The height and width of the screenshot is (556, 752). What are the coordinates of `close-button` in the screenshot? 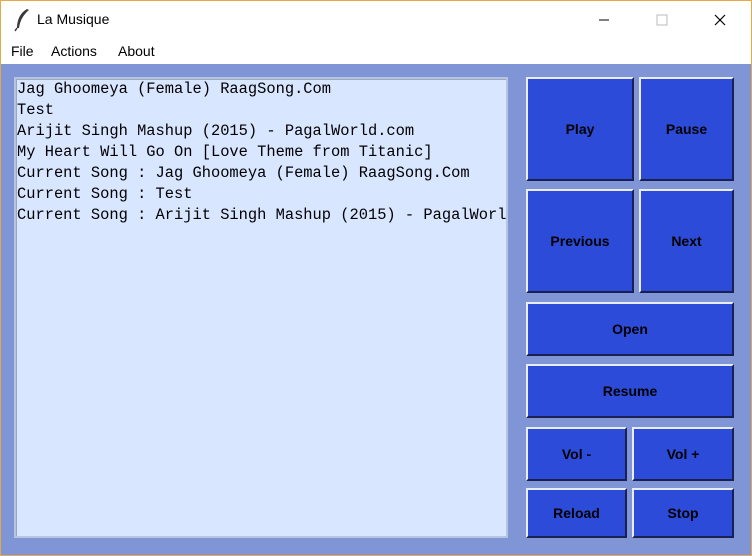 It's located at (720, 20).